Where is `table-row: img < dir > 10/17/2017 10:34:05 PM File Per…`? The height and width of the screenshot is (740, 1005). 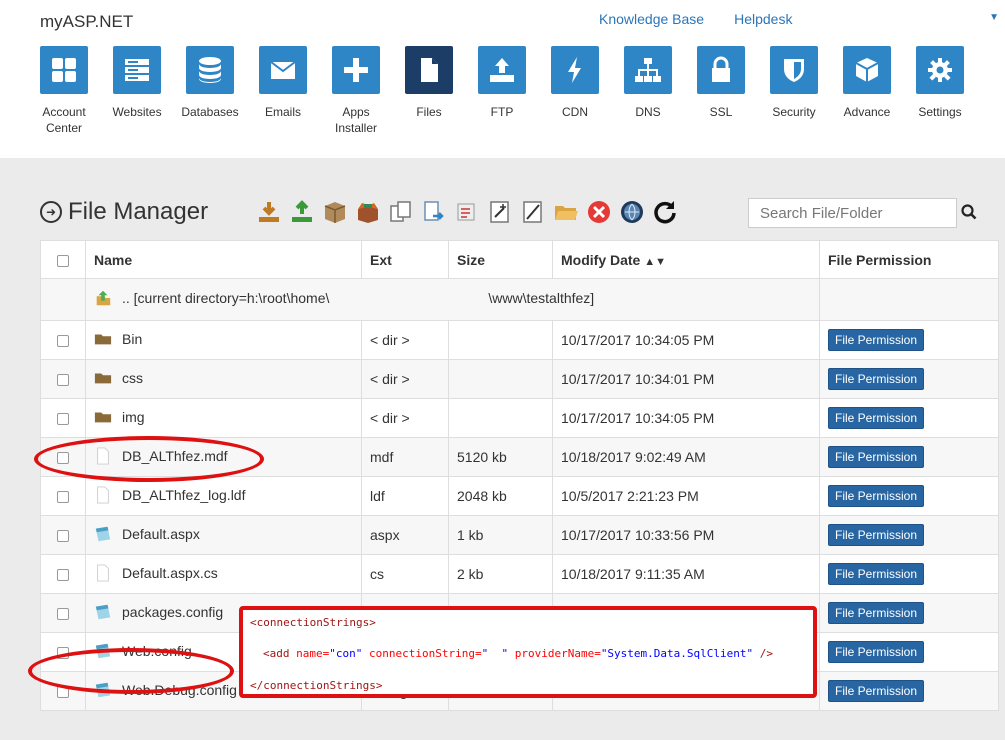
table-row: img < dir > 10/17/2017 10:34:05 PM File Per… is located at coordinates (519, 418).